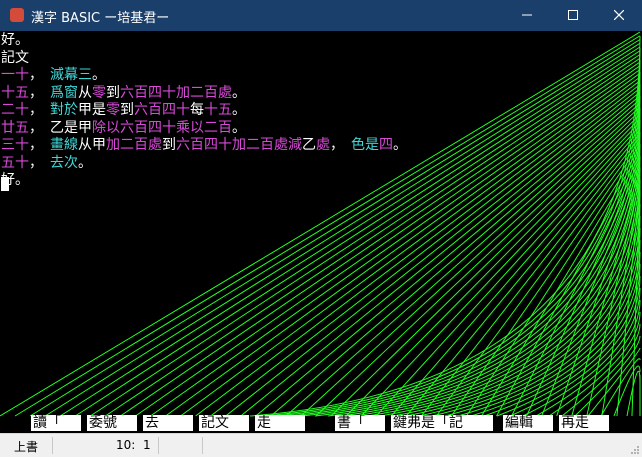 This screenshot has width=642, height=457. What do you see at coordinates (584, 423) in the screenshot?
I see `fkey-9: 再走` at bounding box center [584, 423].